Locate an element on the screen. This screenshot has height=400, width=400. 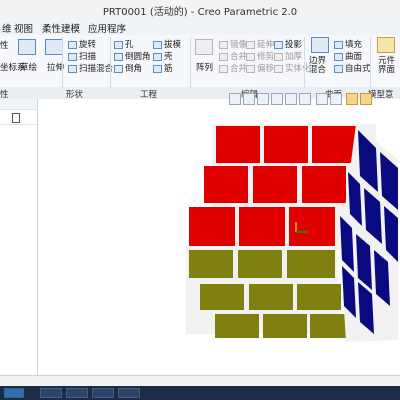
sketch-button is located at coordinates (28, 47).